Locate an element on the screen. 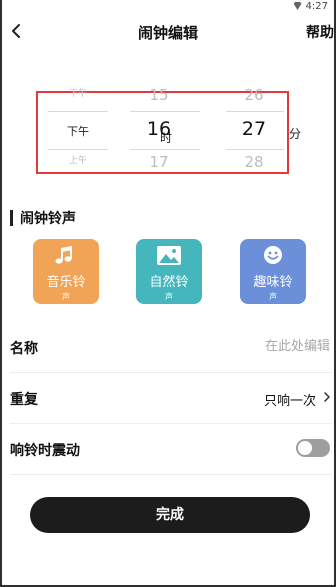 The width and height of the screenshot is (336, 587). picker-hour-prev: 15 is located at coordinates (159, 95).